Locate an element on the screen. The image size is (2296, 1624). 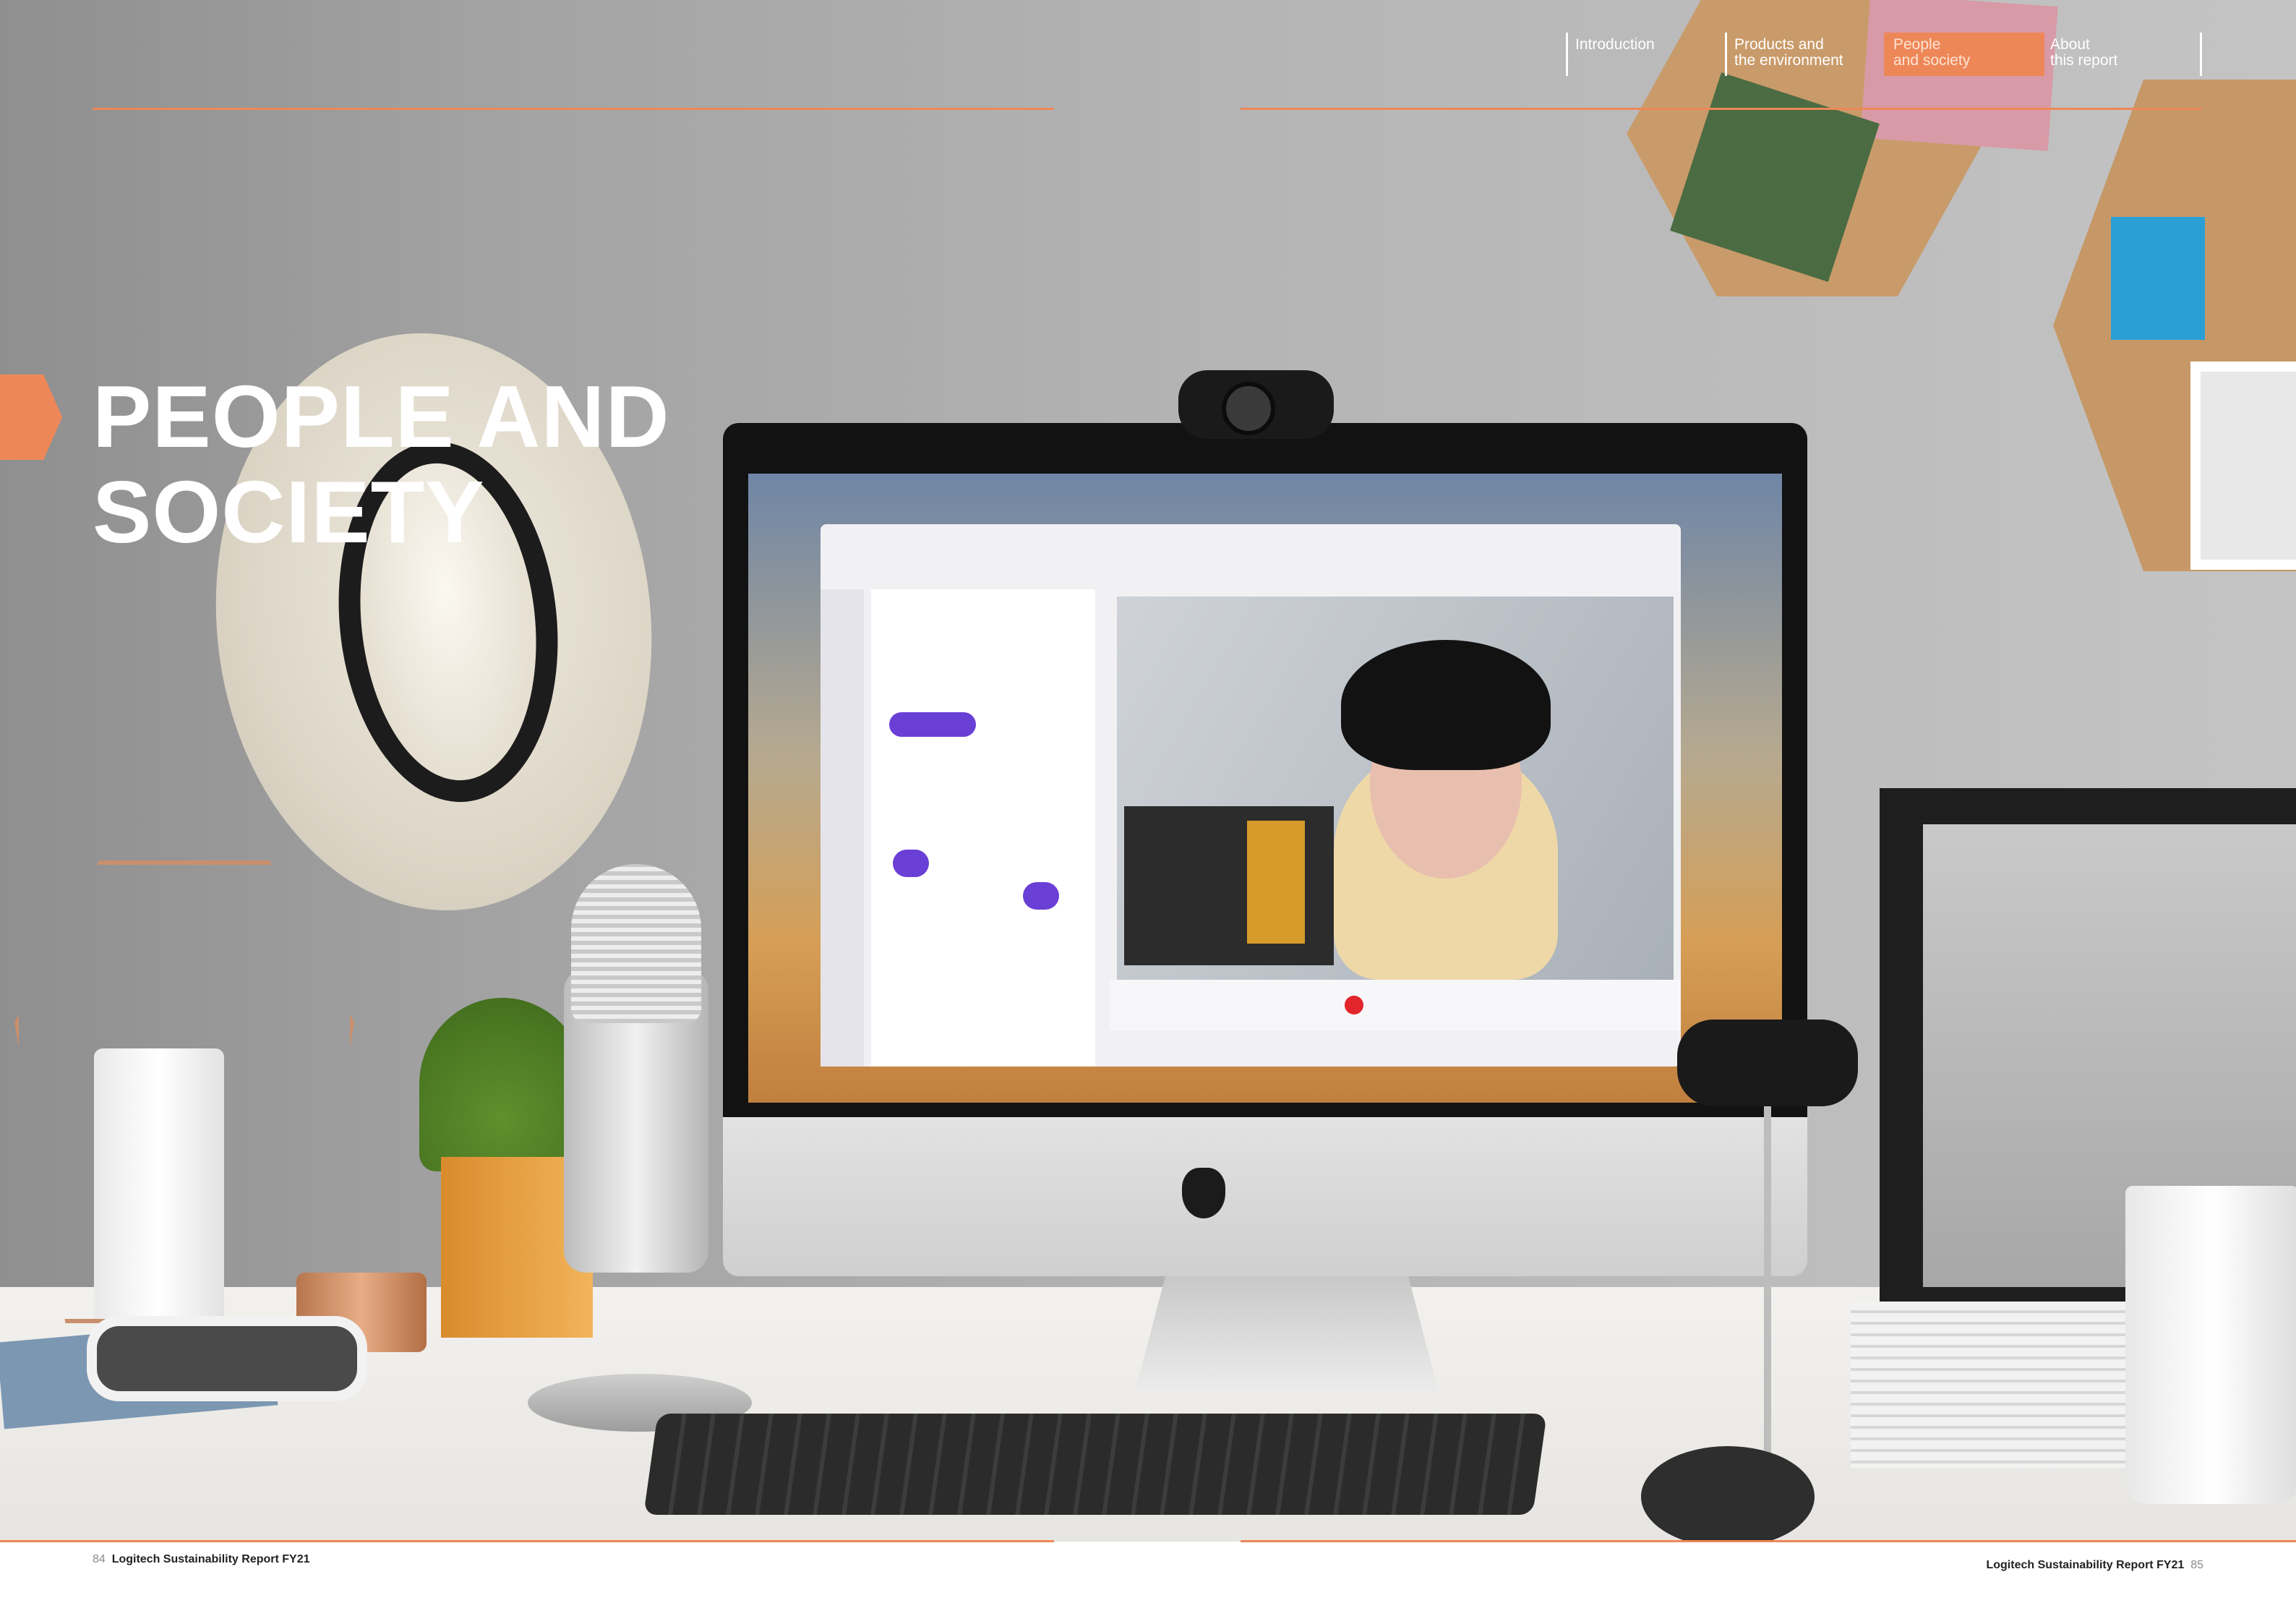
lantern is located at coordinates (184, 1091).